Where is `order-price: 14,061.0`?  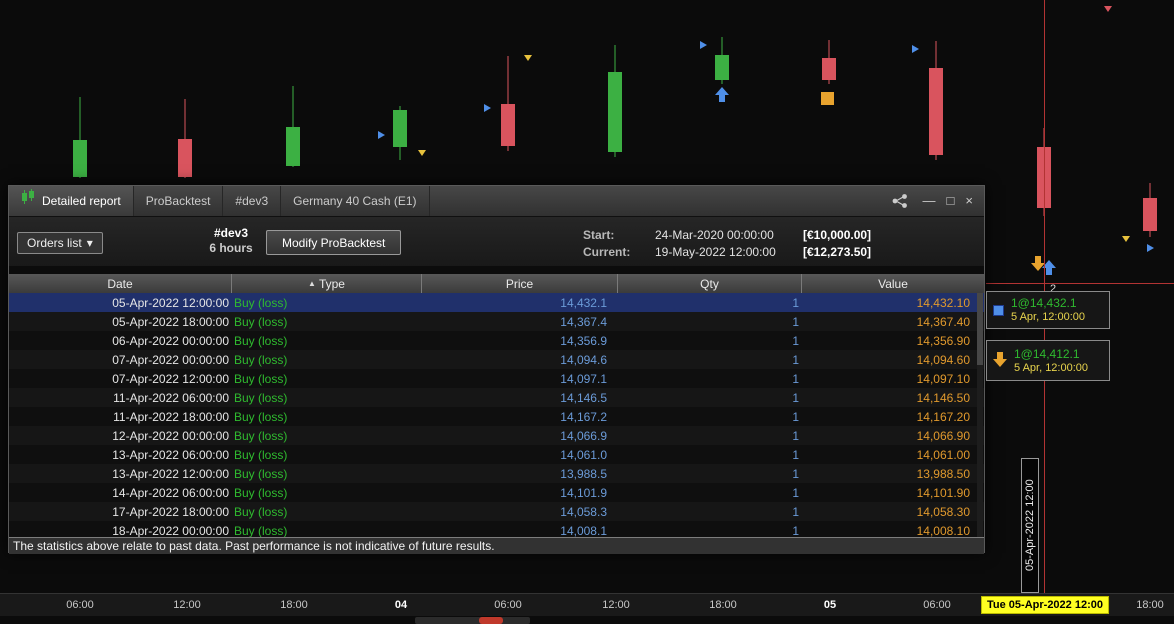 order-price: 14,061.0 is located at coordinates (583, 454).